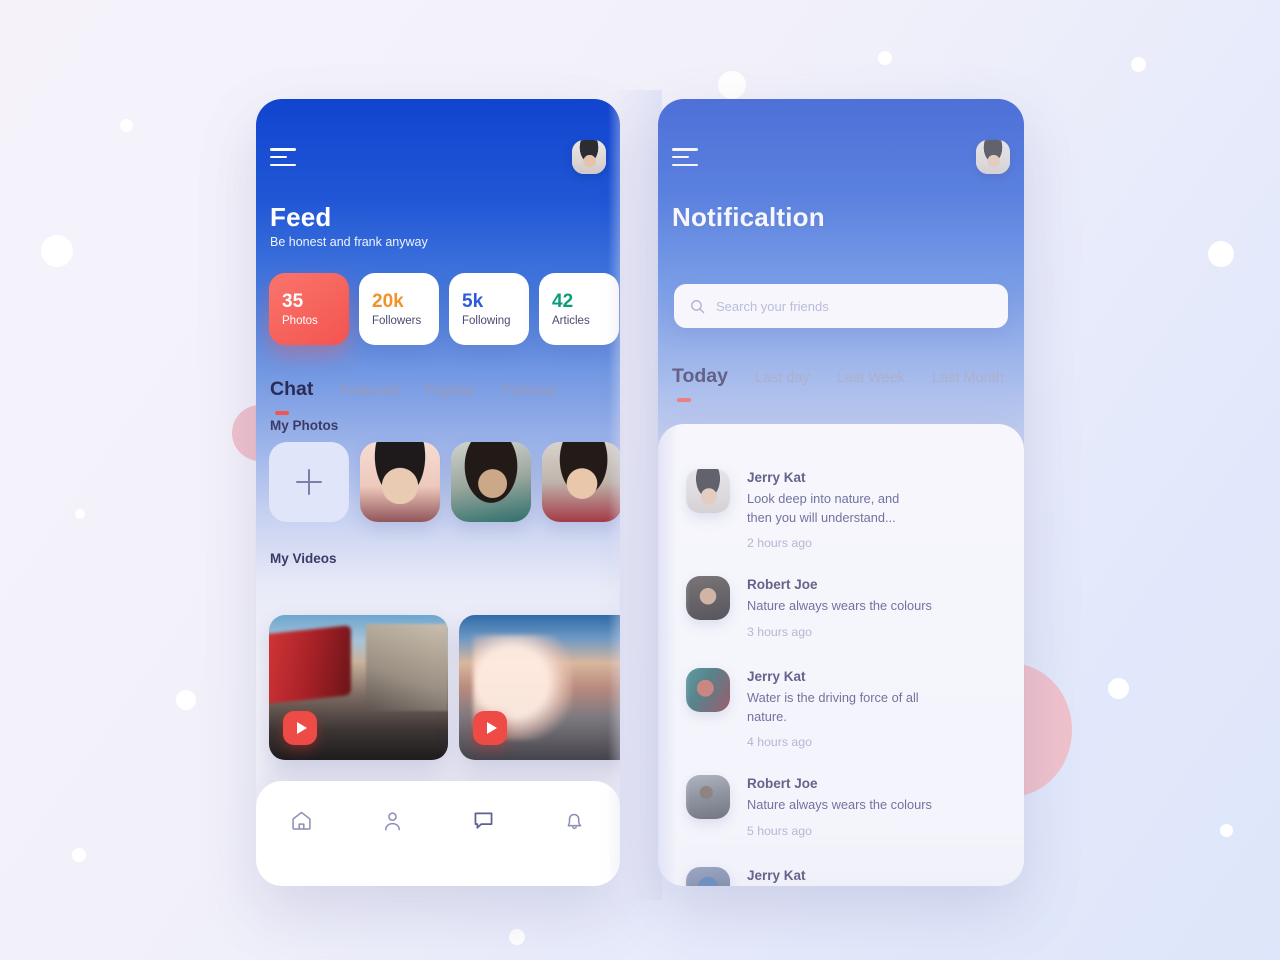 The height and width of the screenshot is (960, 1280). I want to click on video-thumbnail-street, so click(358, 687).